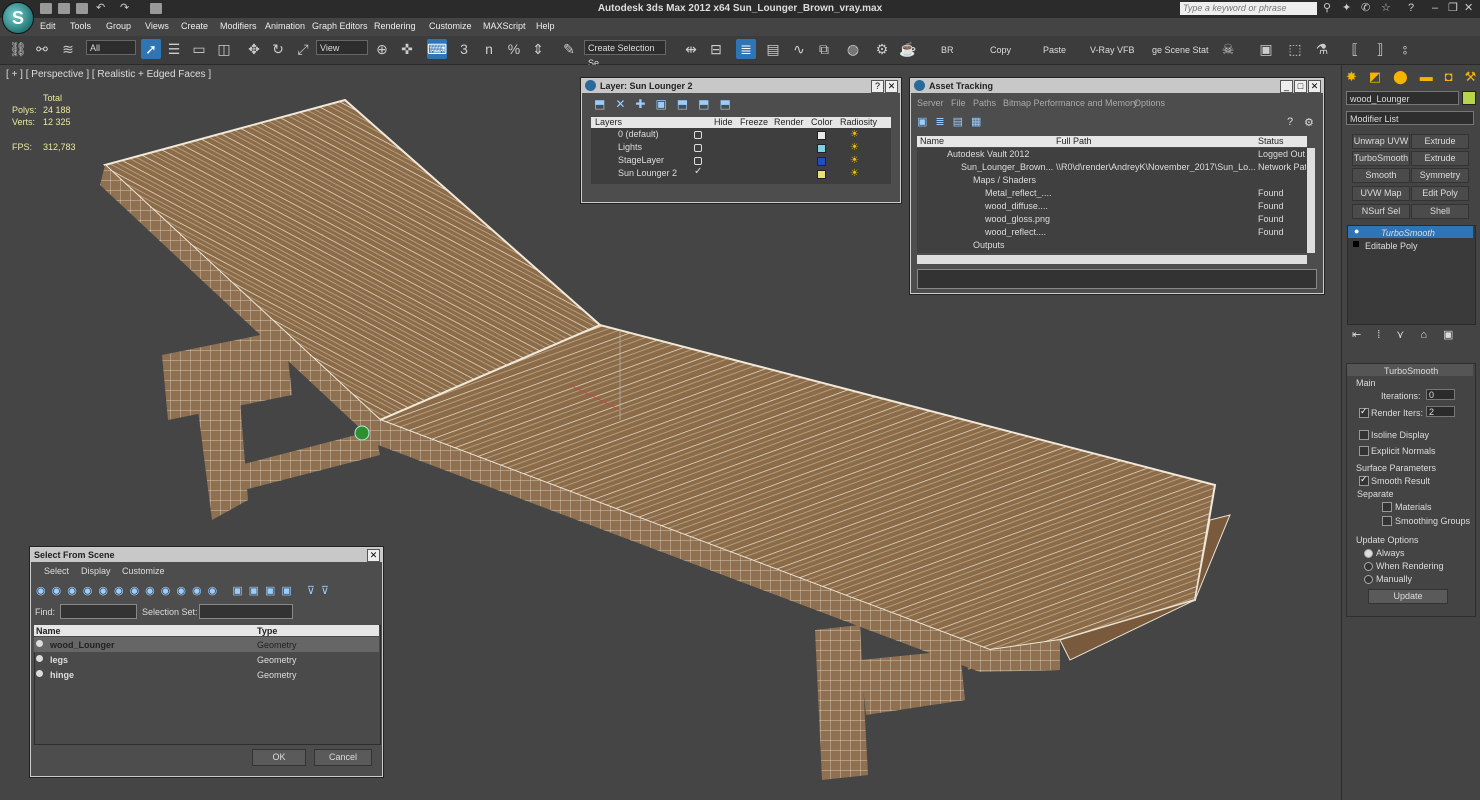 Image resolution: width=1480 pixels, height=800 pixels. What do you see at coordinates (151, 49) in the screenshot?
I see `select-object-icon: ➚` at bounding box center [151, 49].